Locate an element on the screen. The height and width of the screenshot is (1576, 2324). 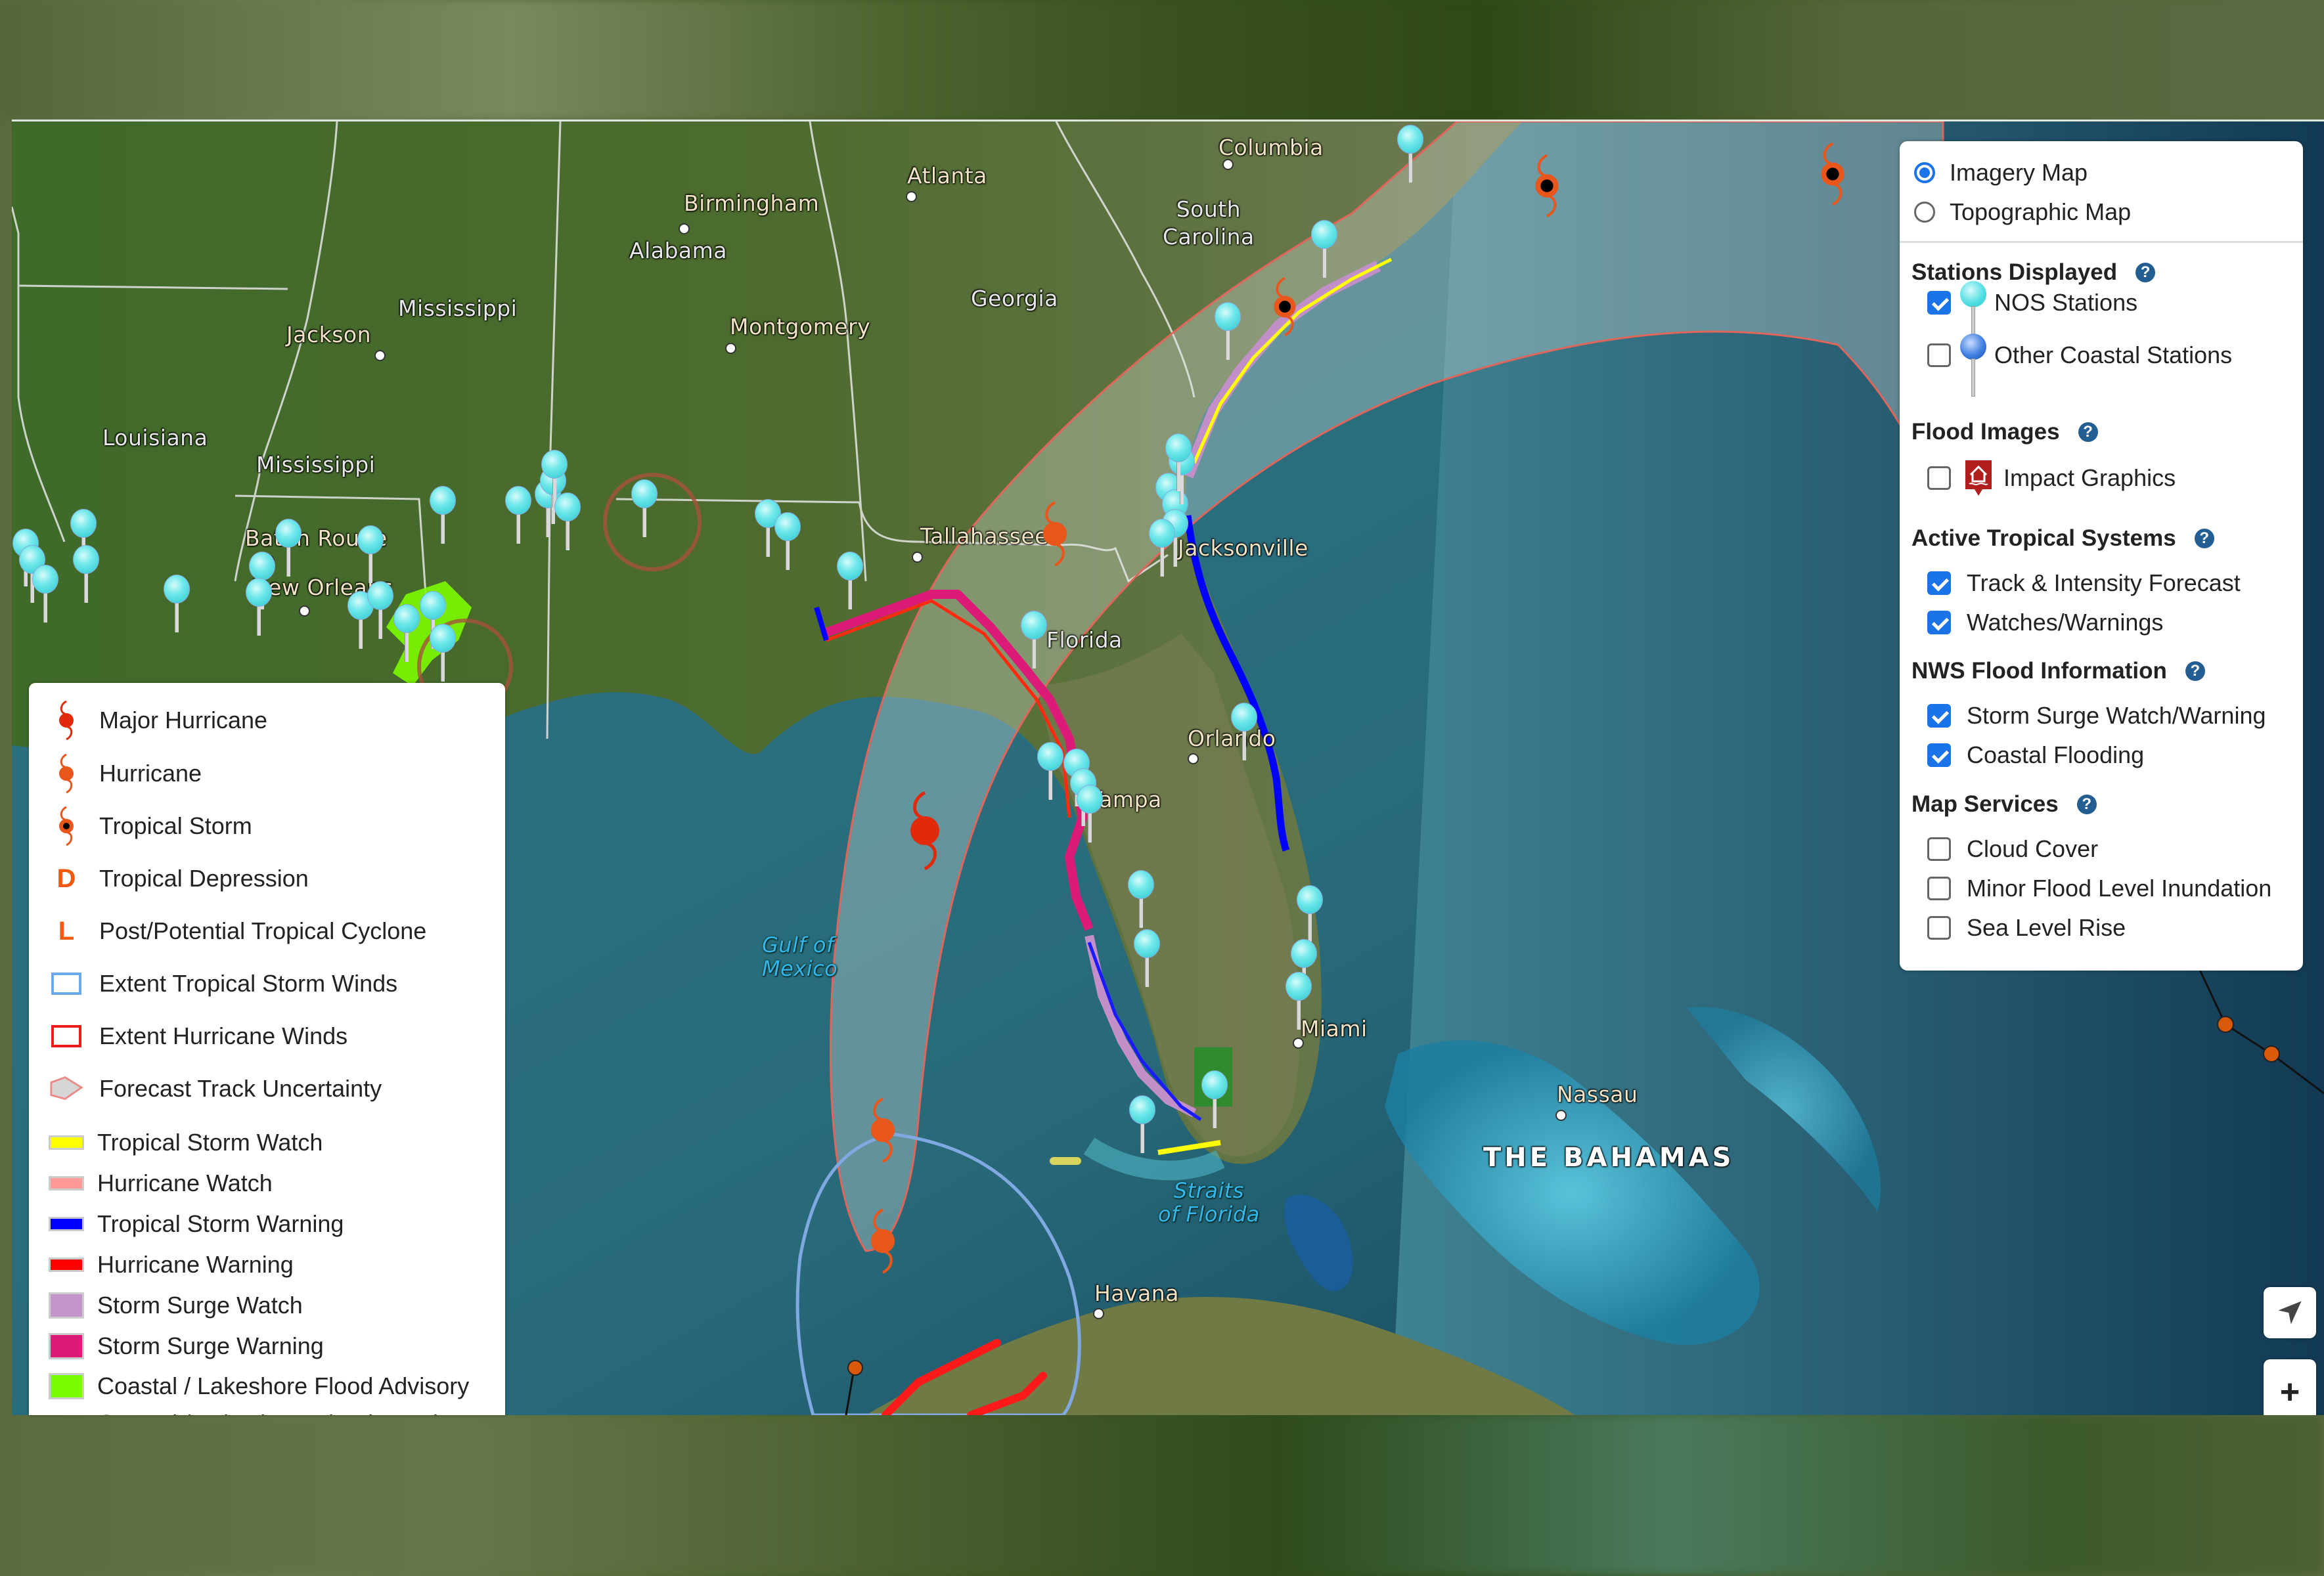
checkbox-row-minor-flood: Minor Flood Level Inundation is located at coordinates (2099, 888).